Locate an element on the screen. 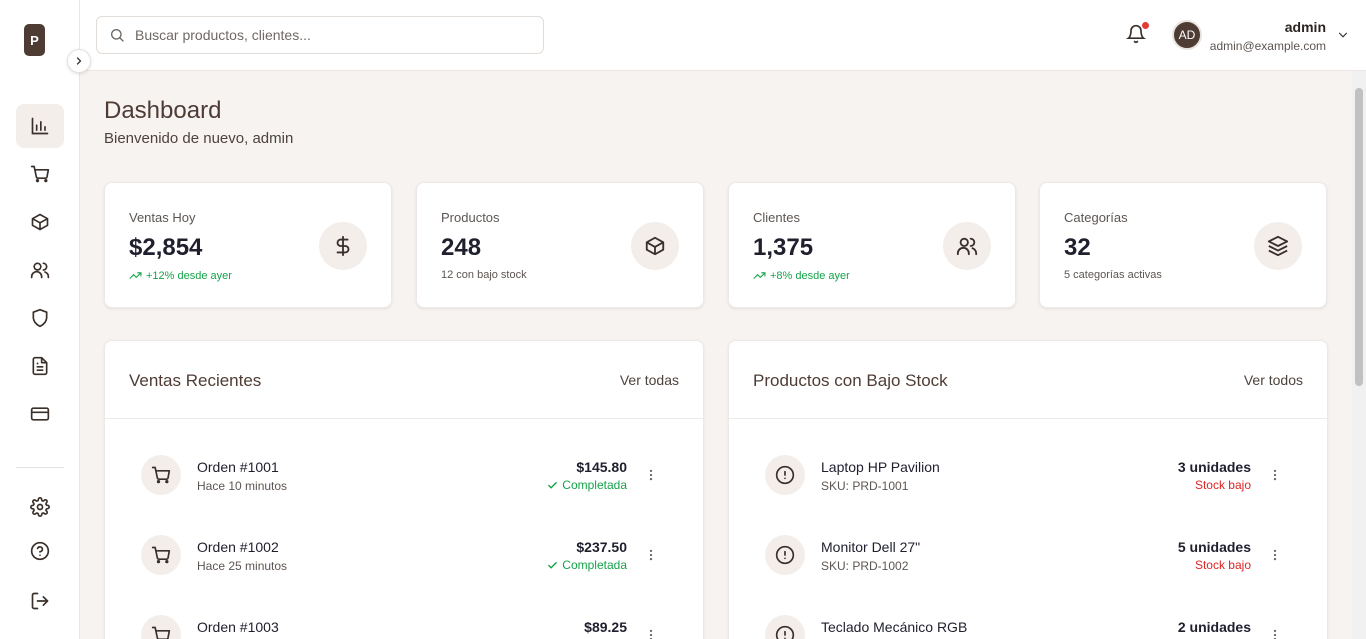 The image size is (1366, 639). chevron-down-icon is located at coordinates (1343, 35).